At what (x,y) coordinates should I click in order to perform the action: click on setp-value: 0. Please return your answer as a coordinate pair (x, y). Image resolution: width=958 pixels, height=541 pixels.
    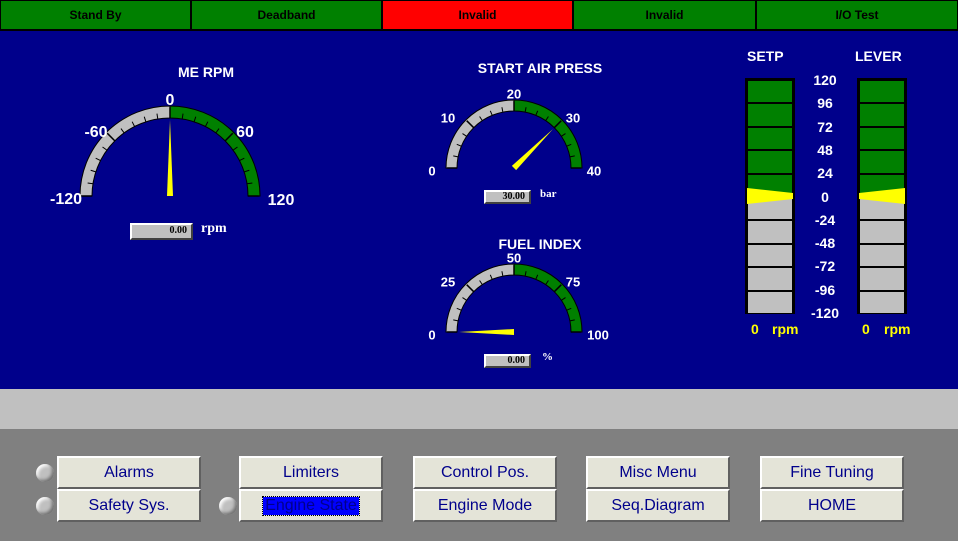
    Looking at the image, I should click on (755, 329).